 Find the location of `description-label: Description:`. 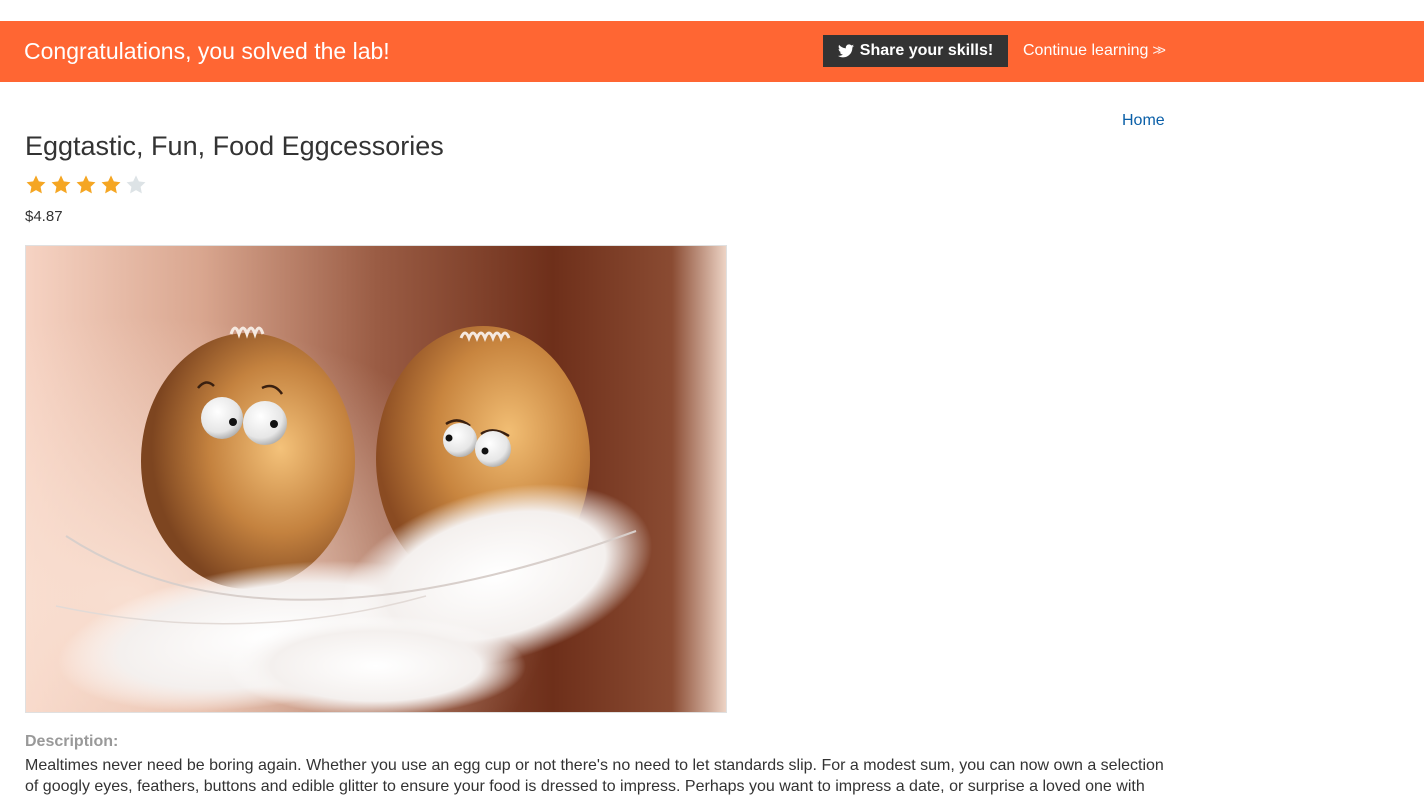

description-label: Description: is located at coordinates (72, 741).